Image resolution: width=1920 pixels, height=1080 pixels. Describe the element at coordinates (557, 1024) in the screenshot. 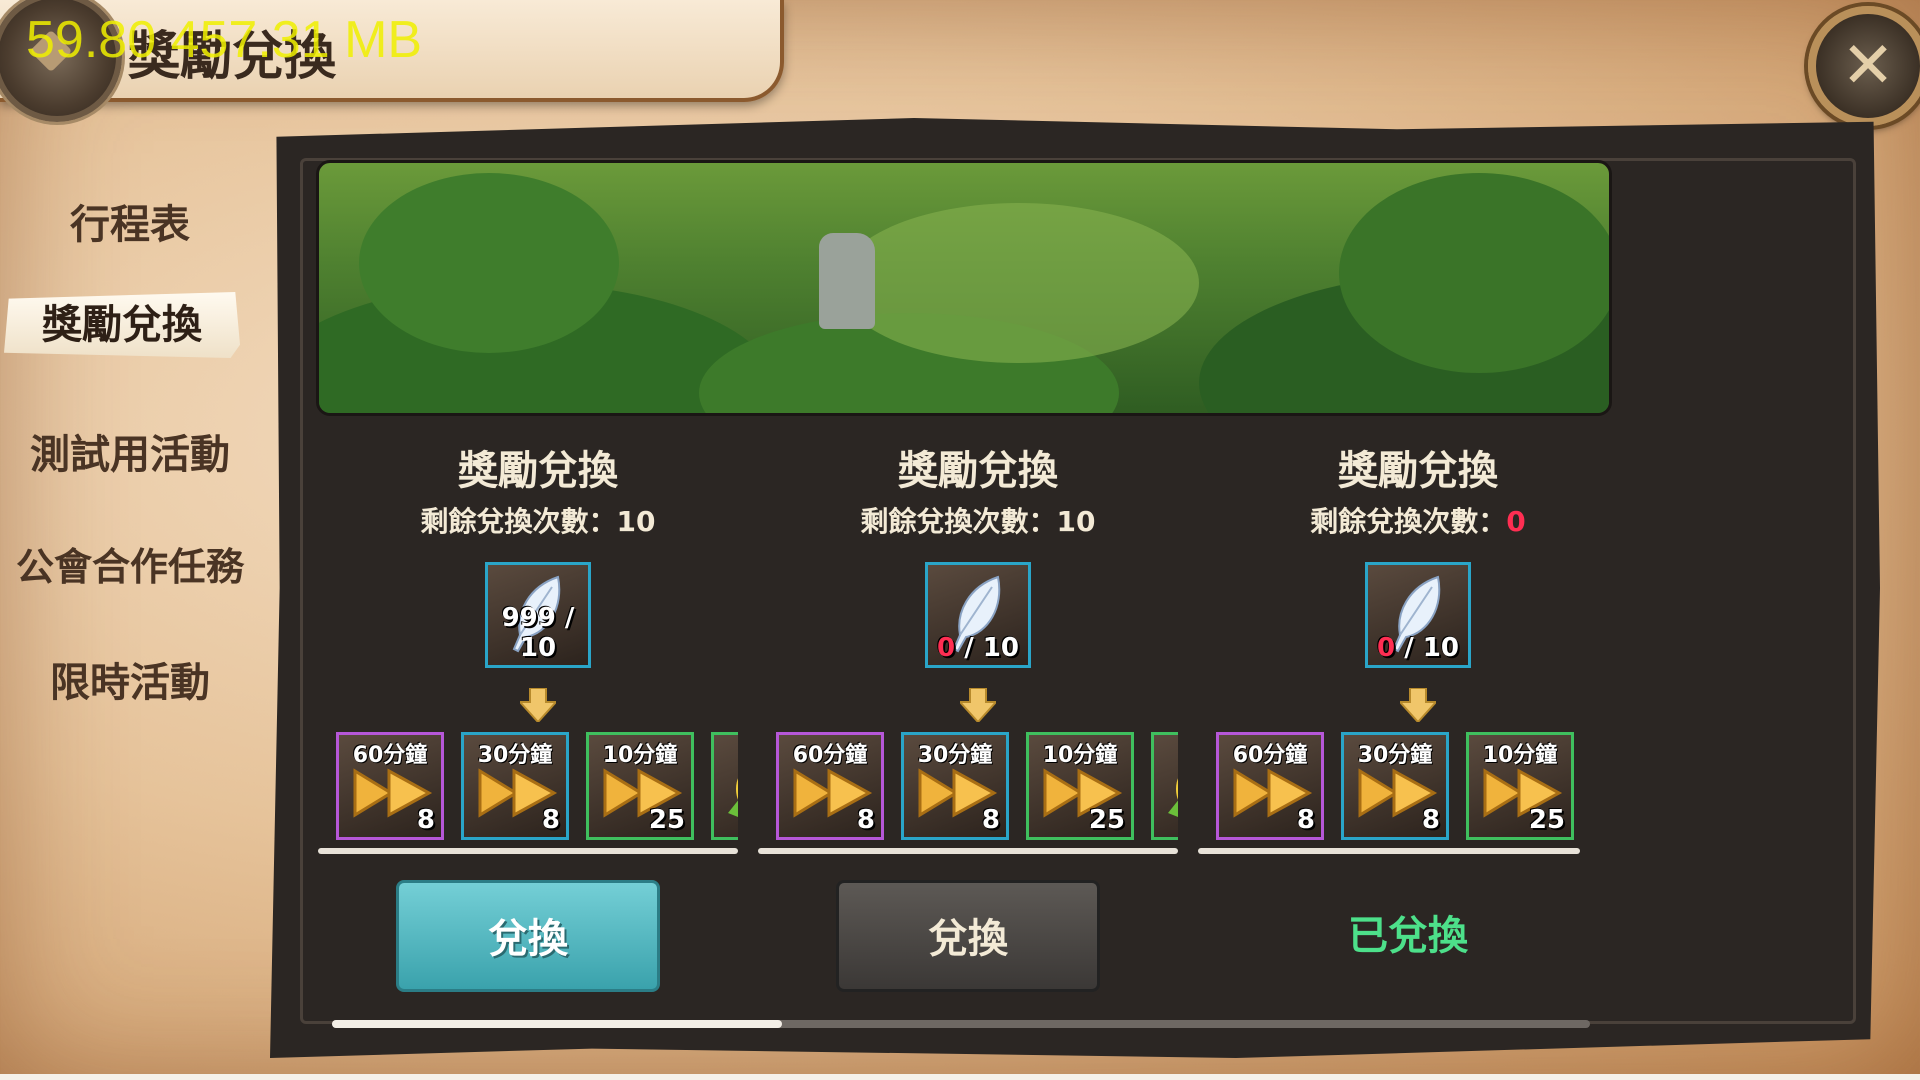

I see `panels-scrollbar-thumb` at that location.